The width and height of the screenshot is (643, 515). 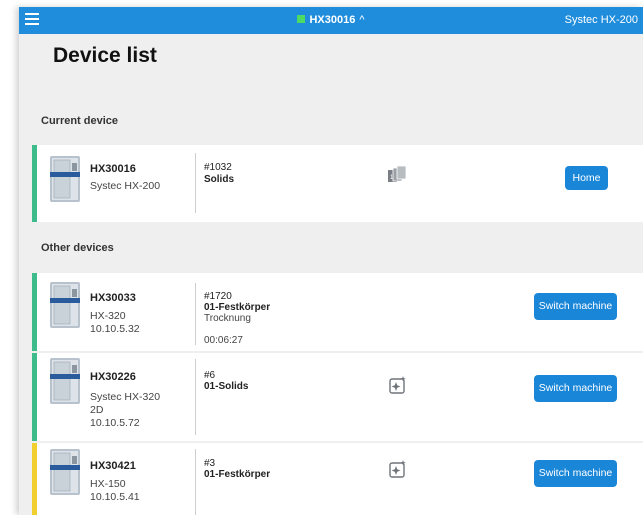 I want to click on other-devices-heading: Other devices, so click(x=77, y=248).